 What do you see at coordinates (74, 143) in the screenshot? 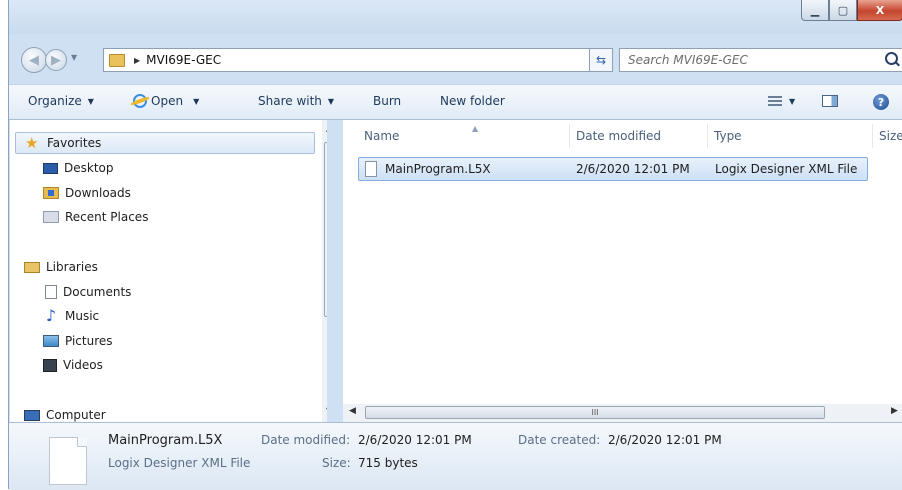
I see `nav-item-label: Favorites` at bounding box center [74, 143].